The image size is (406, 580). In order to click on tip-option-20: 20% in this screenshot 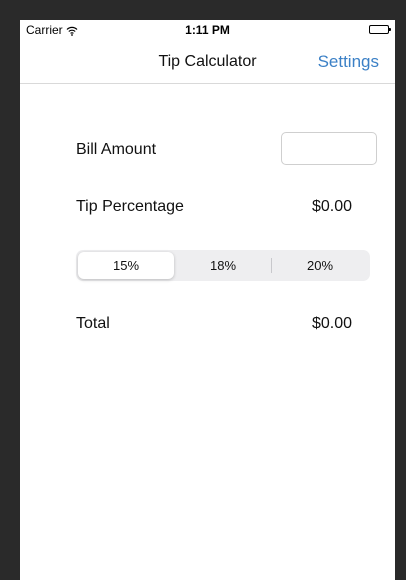, I will do `click(320, 265)`.